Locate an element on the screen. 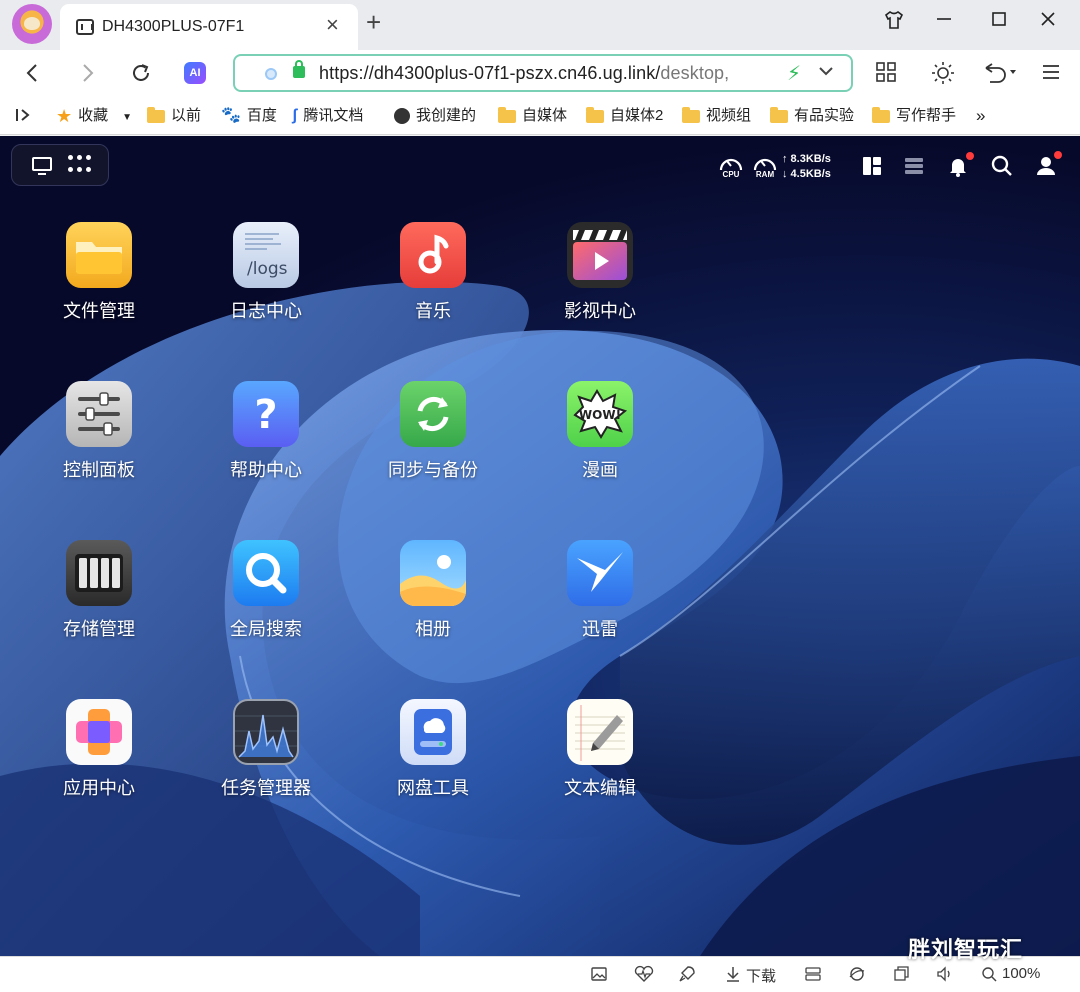 This screenshot has height=992, width=1080. bookmark-item: 有品实验 is located at coordinates (812, 116).